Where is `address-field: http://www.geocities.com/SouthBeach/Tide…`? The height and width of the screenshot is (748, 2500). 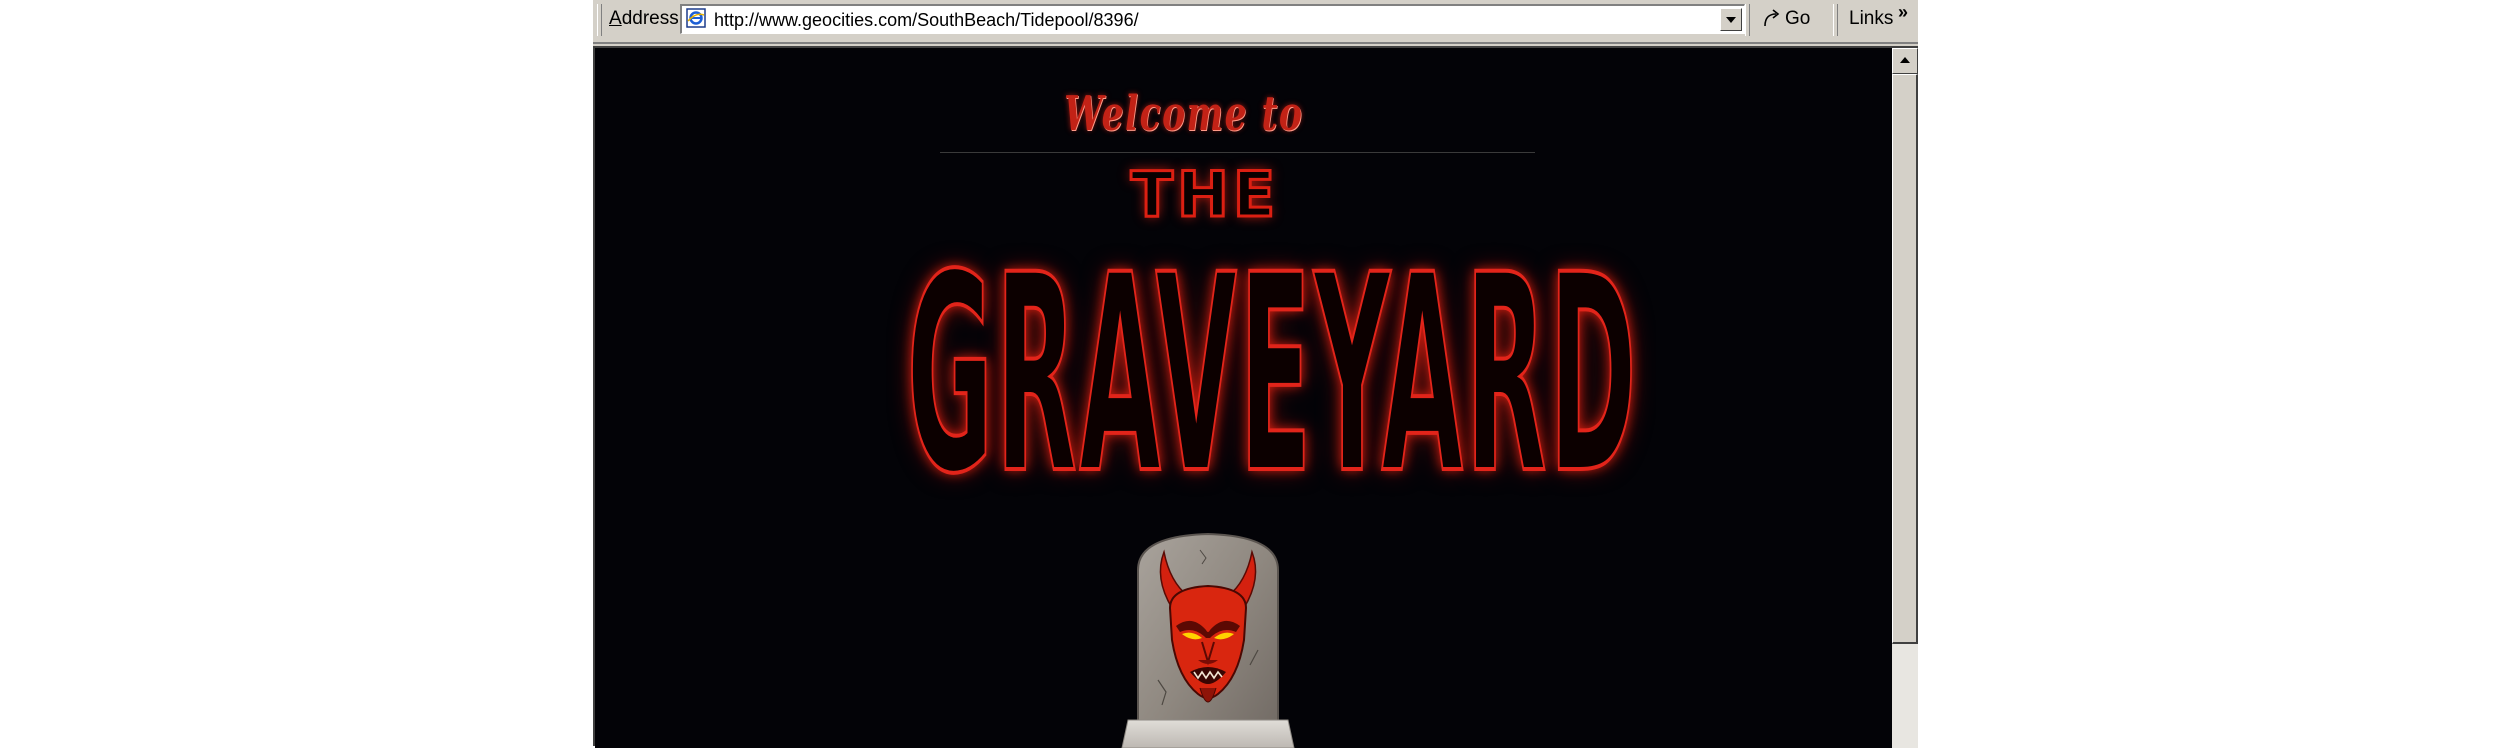 address-field: http://www.geocities.com/SouthBeach/Tide… is located at coordinates (1212, 19).